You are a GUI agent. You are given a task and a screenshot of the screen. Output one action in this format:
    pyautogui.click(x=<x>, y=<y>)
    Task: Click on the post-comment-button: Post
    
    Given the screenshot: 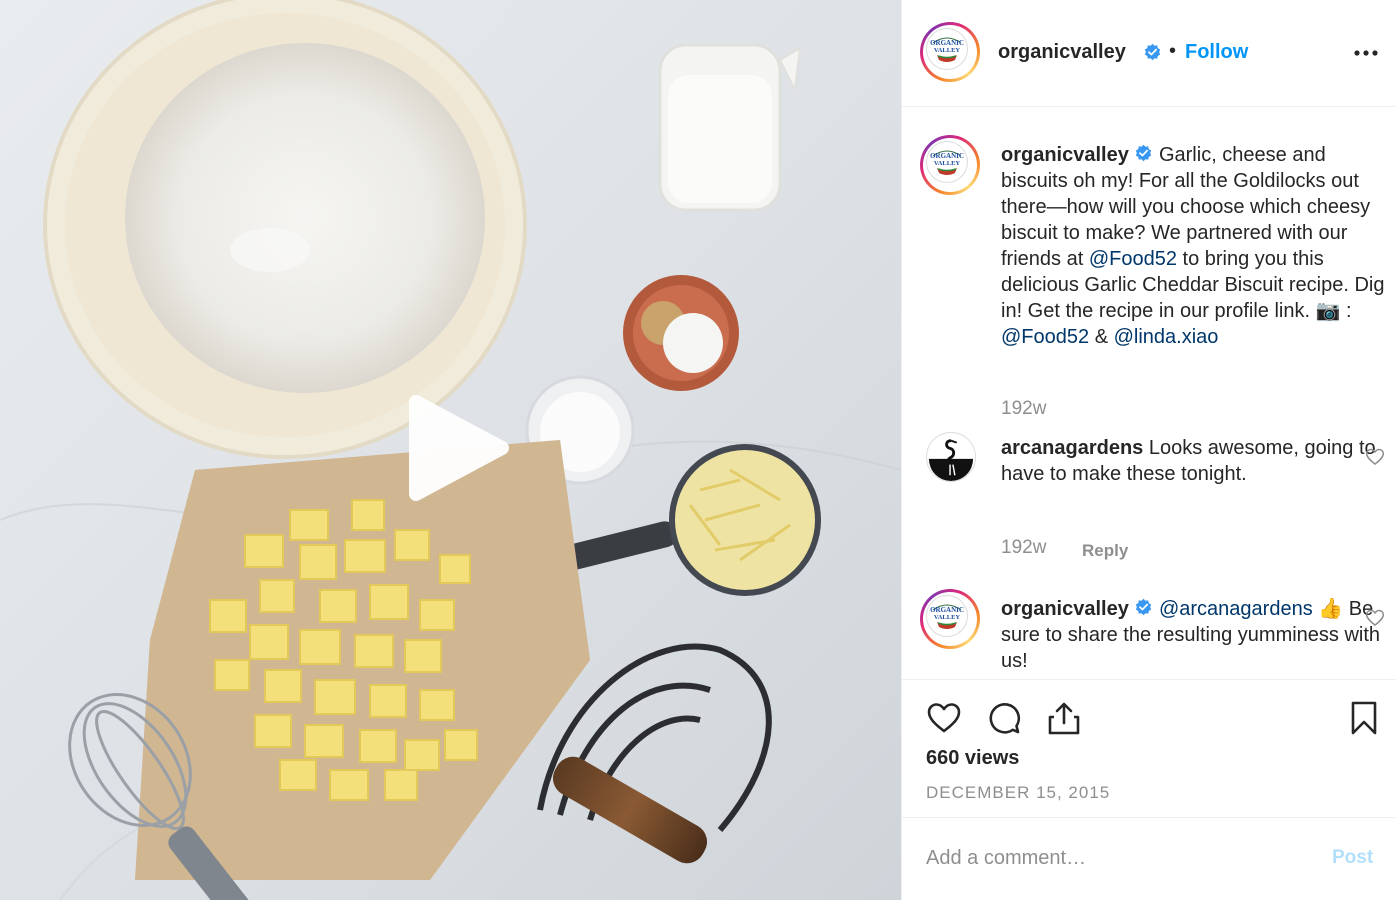 What is the action you would take?
    pyautogui.click(x=1352, y=858)
    